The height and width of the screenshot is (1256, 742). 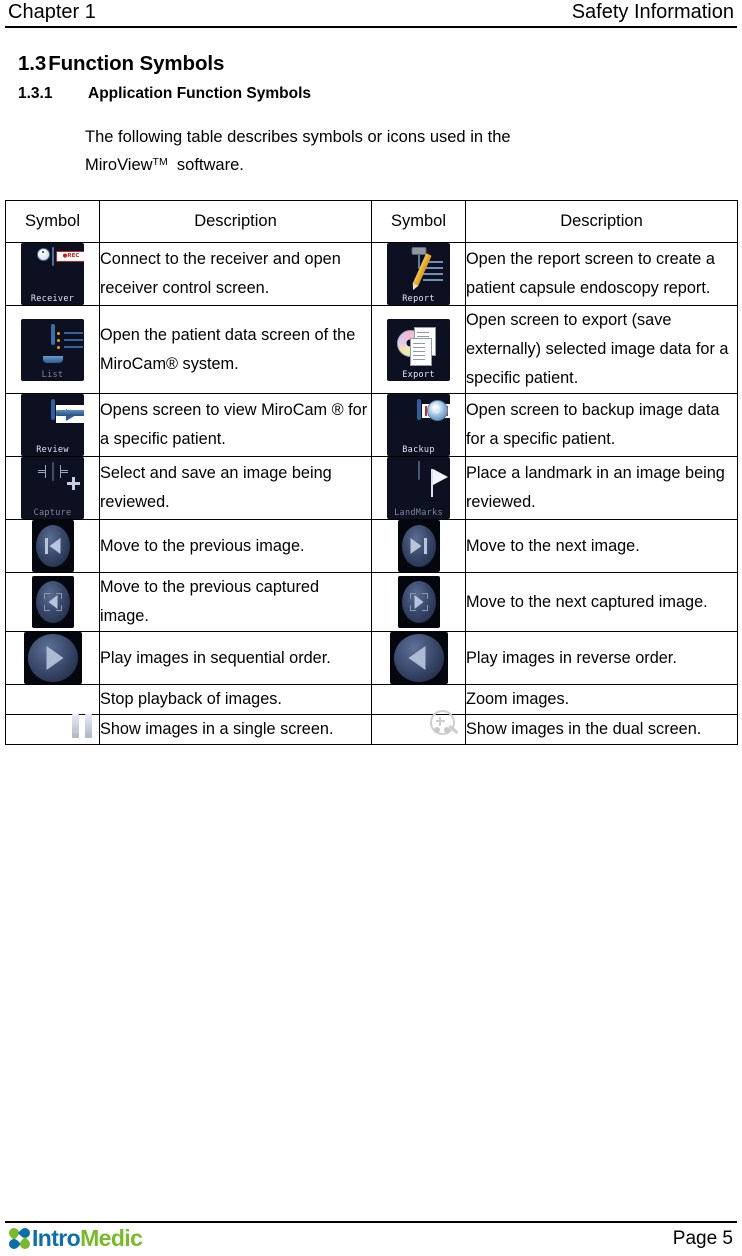 I want to click on symbol-cell: Review, so click(x=52, y=425).